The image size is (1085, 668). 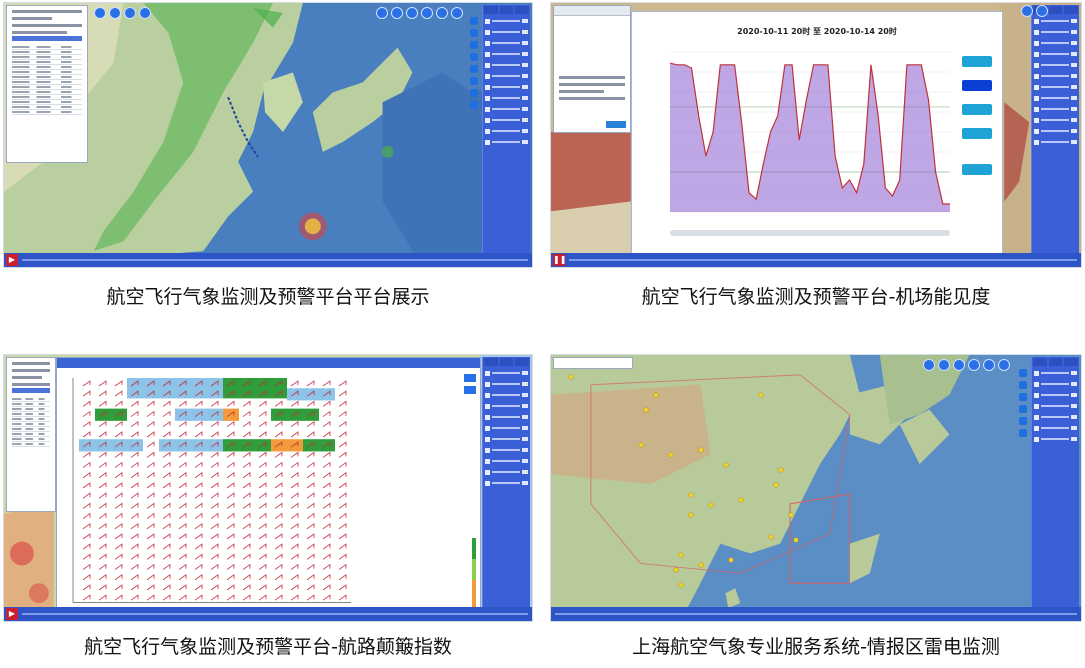 What do you see at coordinates (593, 363) in the screenshot?
I see `search-input` at bounding box center [593, 363].